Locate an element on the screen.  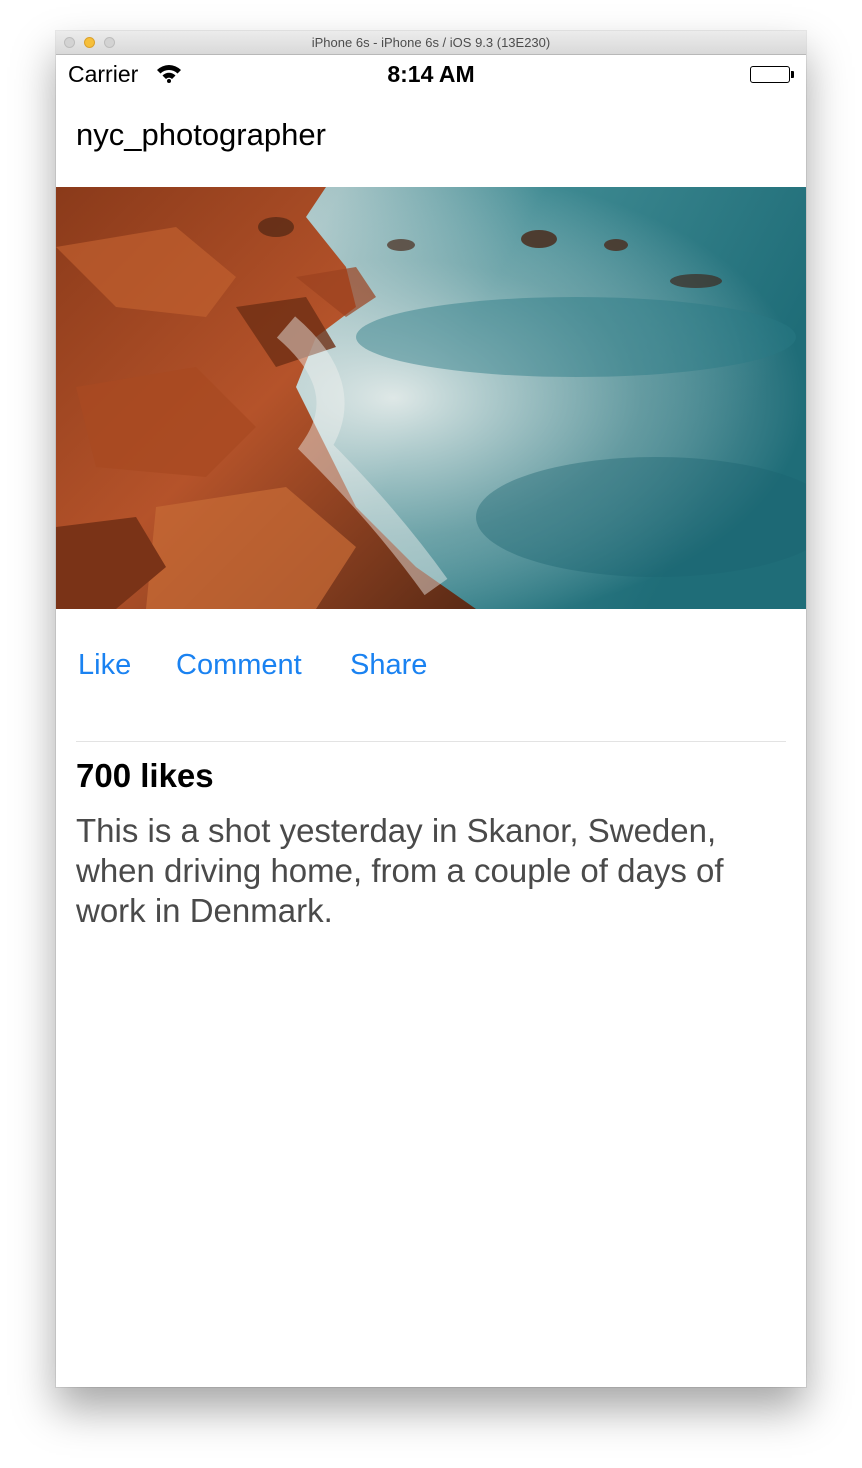
window-title: iPhone 6s - iPhone 6s / iOS 9.3 (13E230) is located at coordinates (431, 42).